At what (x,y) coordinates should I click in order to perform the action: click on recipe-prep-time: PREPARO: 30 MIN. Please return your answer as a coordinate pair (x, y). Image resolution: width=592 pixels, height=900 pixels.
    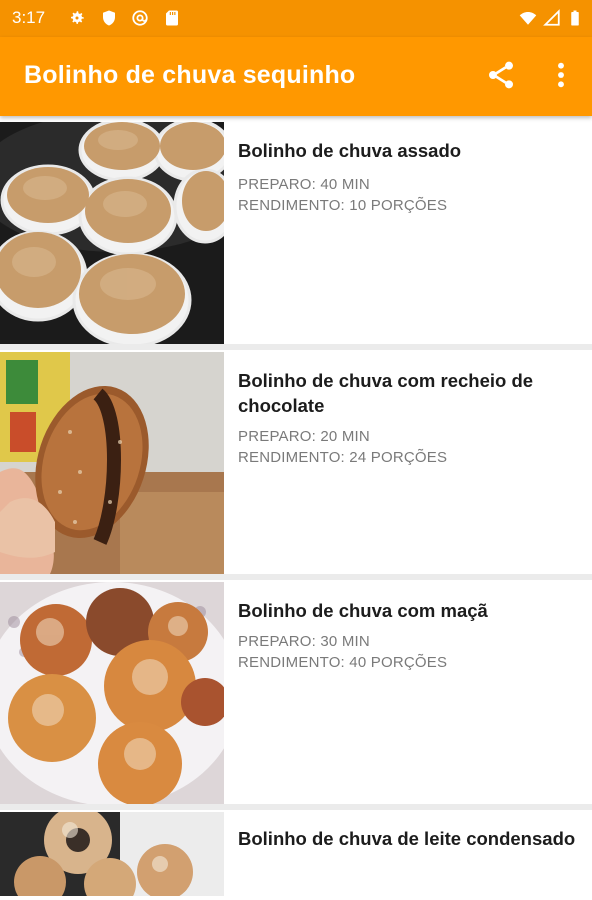
    Looking at the image, I should click on (304, 641).